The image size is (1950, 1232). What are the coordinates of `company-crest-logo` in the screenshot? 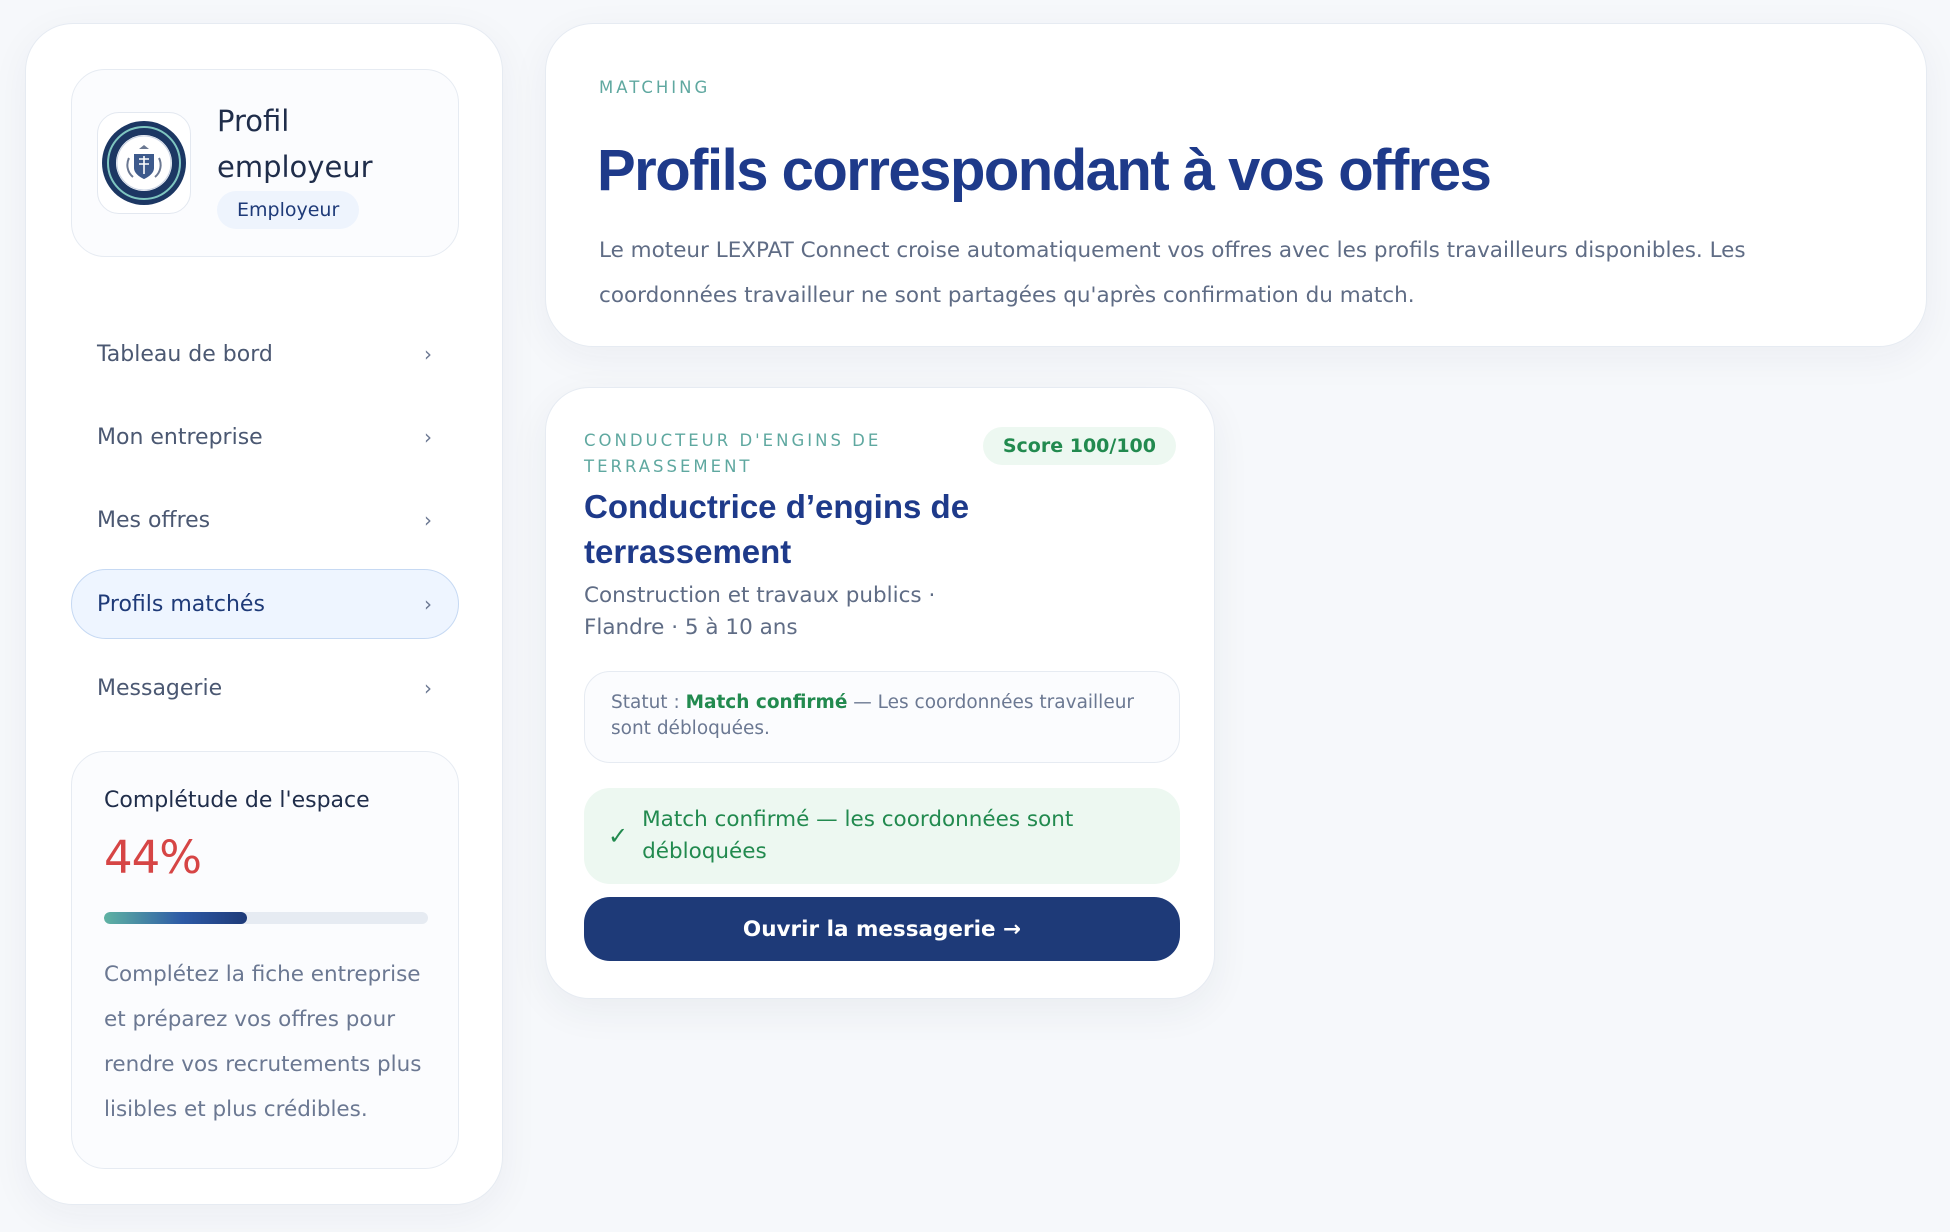 It's located at (144, 163).